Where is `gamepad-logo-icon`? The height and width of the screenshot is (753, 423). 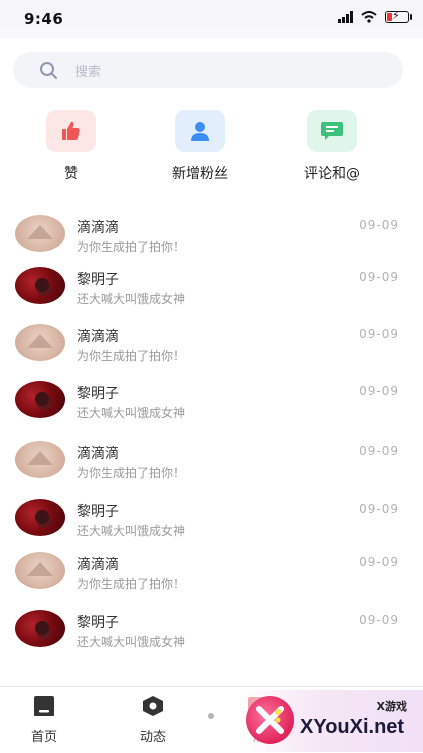
gamepad-logo-icon is located at coordinates (270, 720).